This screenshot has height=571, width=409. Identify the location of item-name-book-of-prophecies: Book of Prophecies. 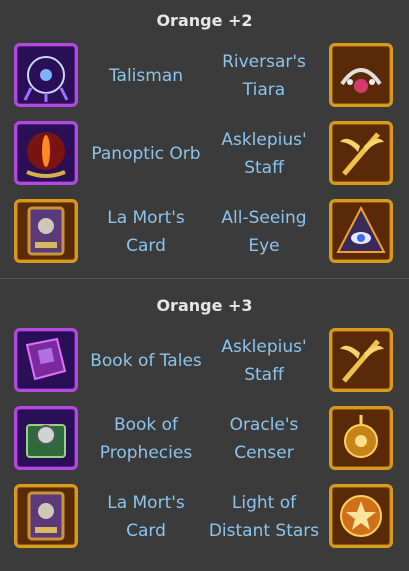
(146, 439).